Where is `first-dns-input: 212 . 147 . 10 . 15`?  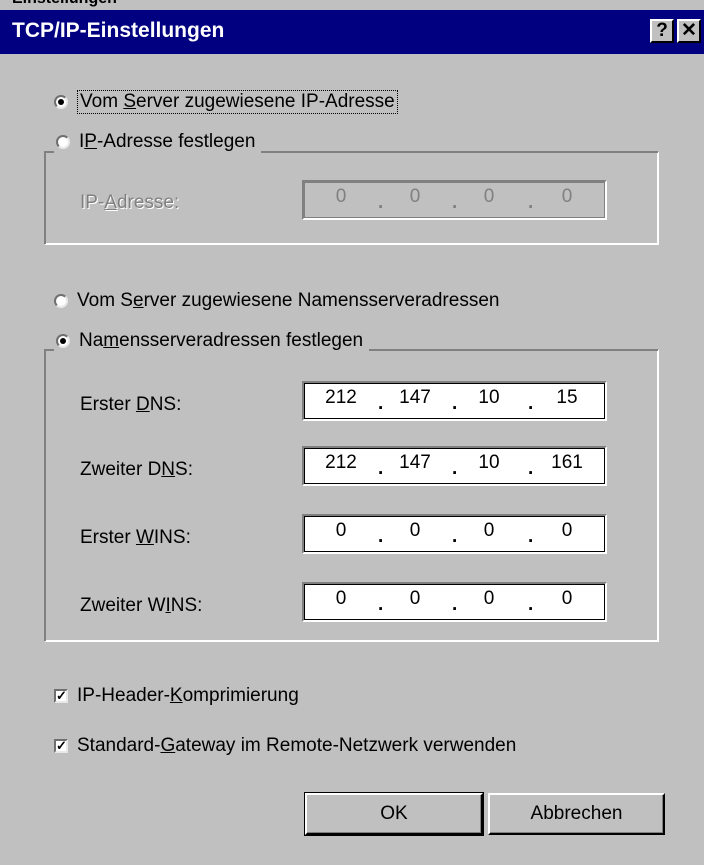
first-dns-input: 212 . 147 . 10 . 15 is located at coordinates (454, 401).